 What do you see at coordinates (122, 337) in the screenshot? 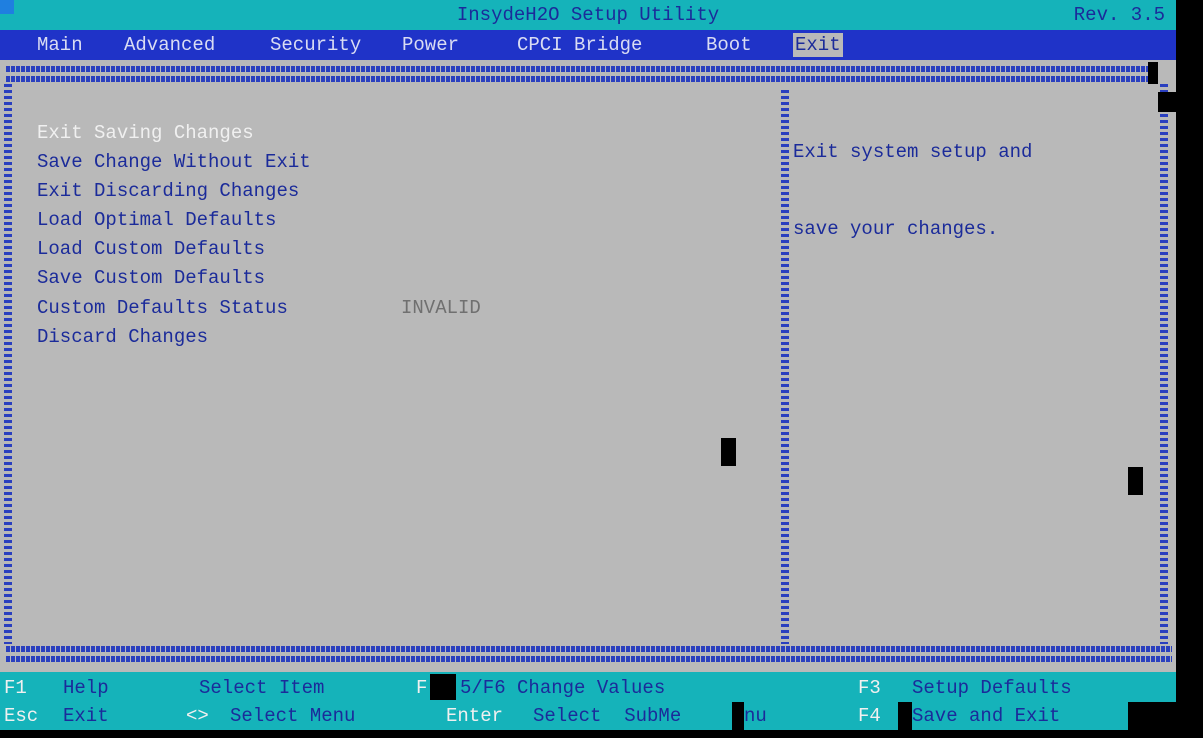
I see `menu-item-discard-changes: Discard Changes` at bounding box center [122, 337].